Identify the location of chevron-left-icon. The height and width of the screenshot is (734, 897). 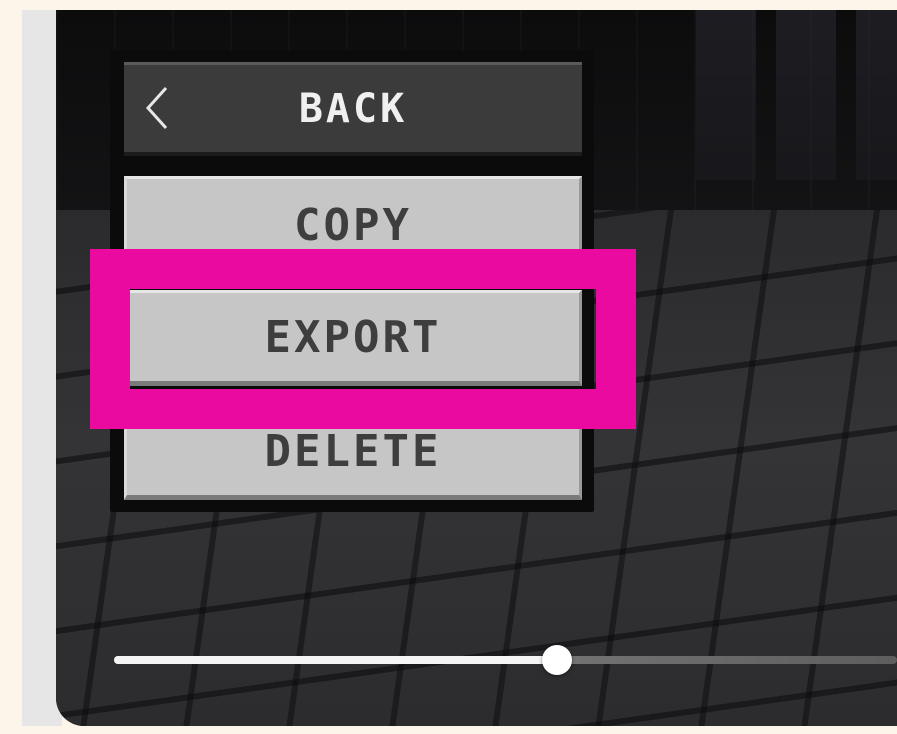
(158, 108).